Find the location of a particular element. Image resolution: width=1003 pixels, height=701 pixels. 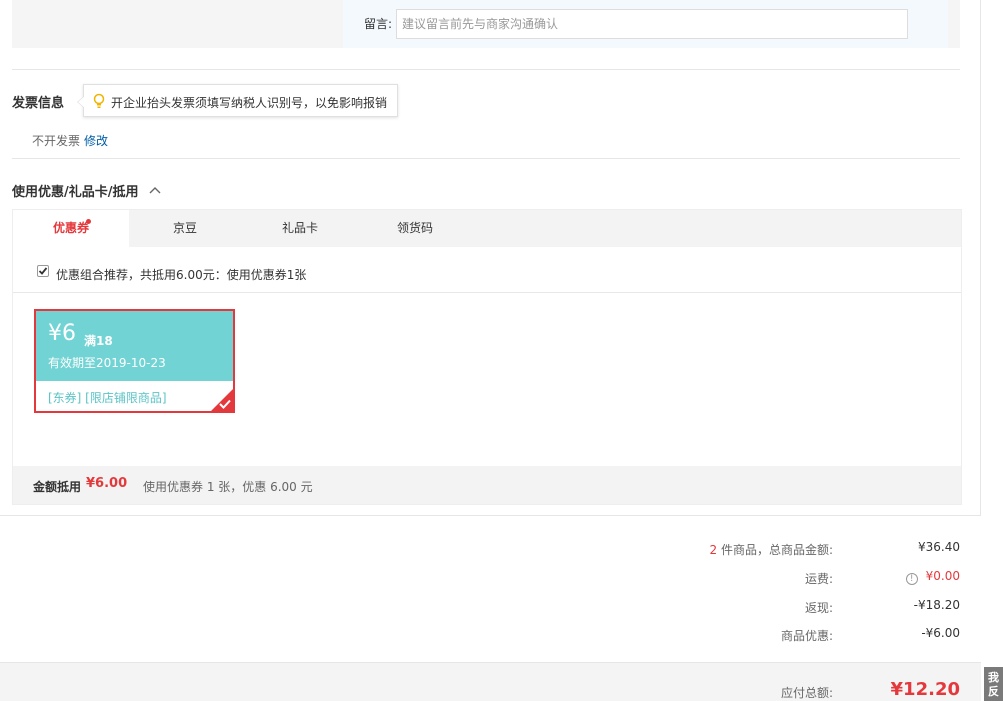

discount-title: 使用优惠/礼品卡/抵用 is located at coordinates (86, 190).